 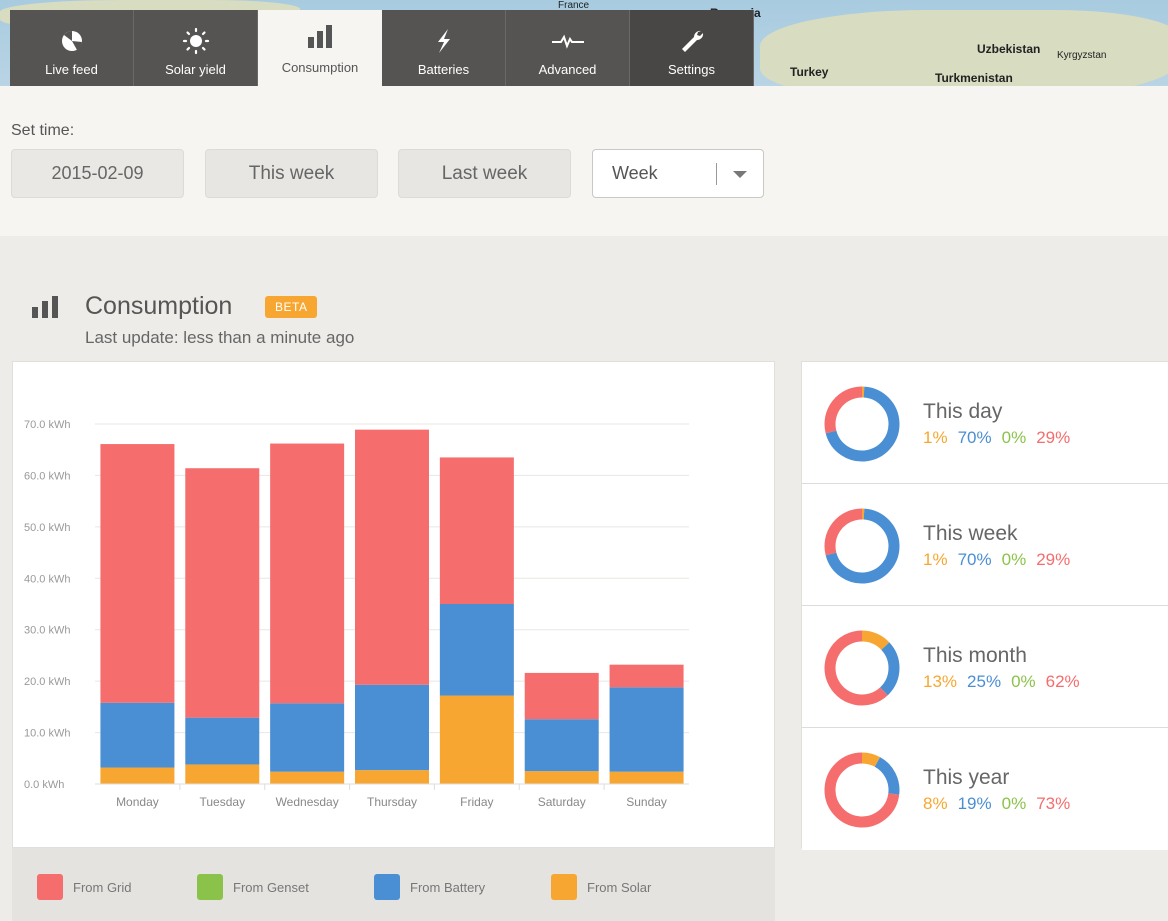 What do you see at coordinates (1006, 682) in the screenshot?
I see `stat-values: 13% 25% 0% 62%` at bounding box center [1006, 682].